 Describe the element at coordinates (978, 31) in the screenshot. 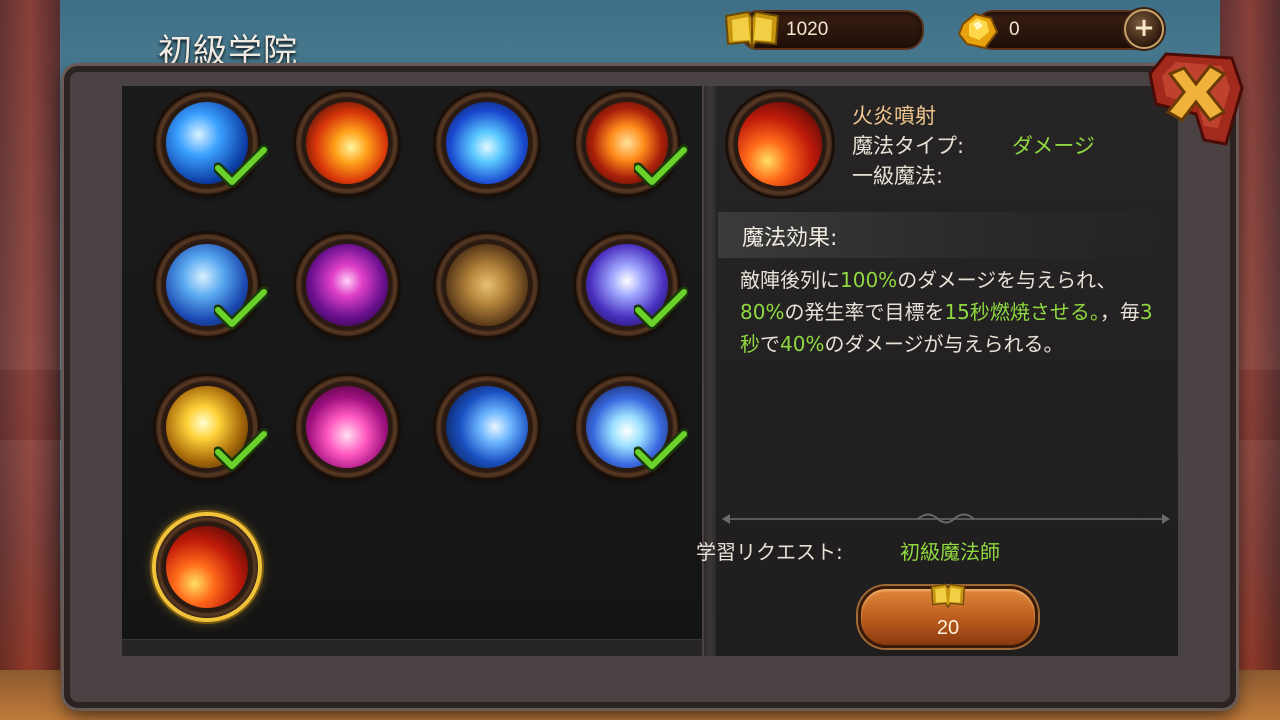

I see `gem-icon` at that location.